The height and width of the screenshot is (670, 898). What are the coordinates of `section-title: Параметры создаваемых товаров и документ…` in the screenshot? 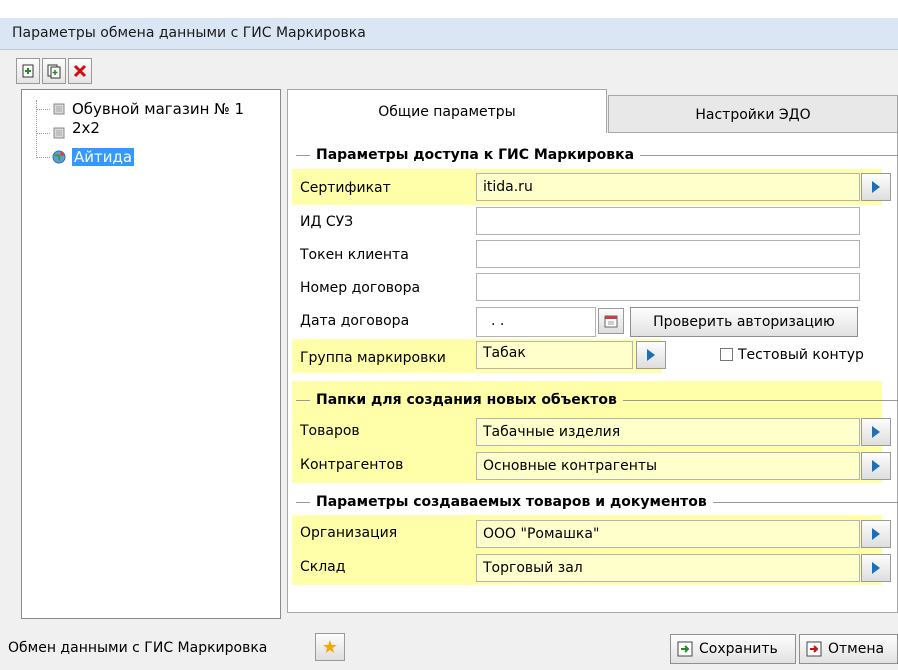 It's located at (511, 502).